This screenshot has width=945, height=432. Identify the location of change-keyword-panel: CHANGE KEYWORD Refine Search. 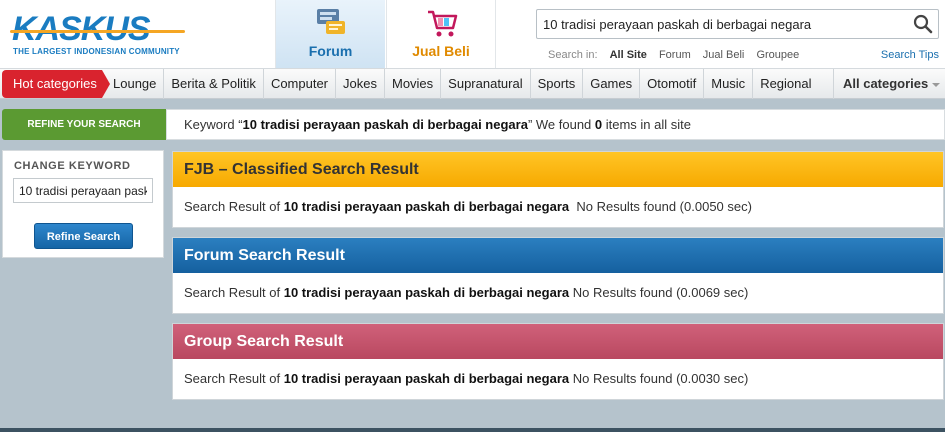
(83, 204).